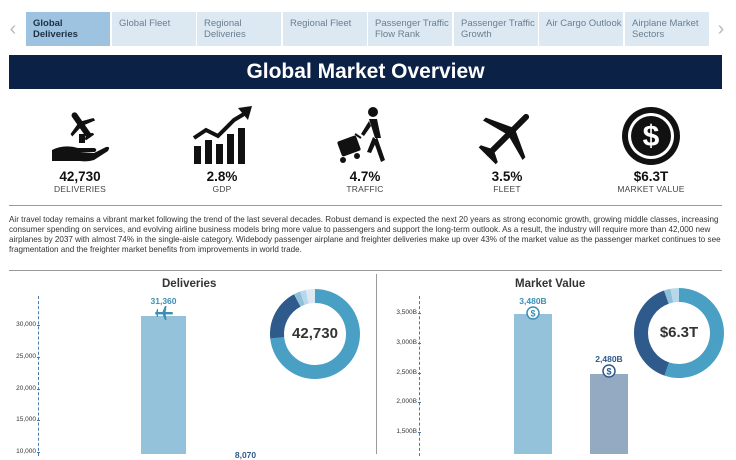 Image resolution: width=736 pixels, height=460 pixels. What do you see at coordinates (406, 372) in the screenshot?
I see `y-tick-label: 2,500B` at bounding box center [406, 372].